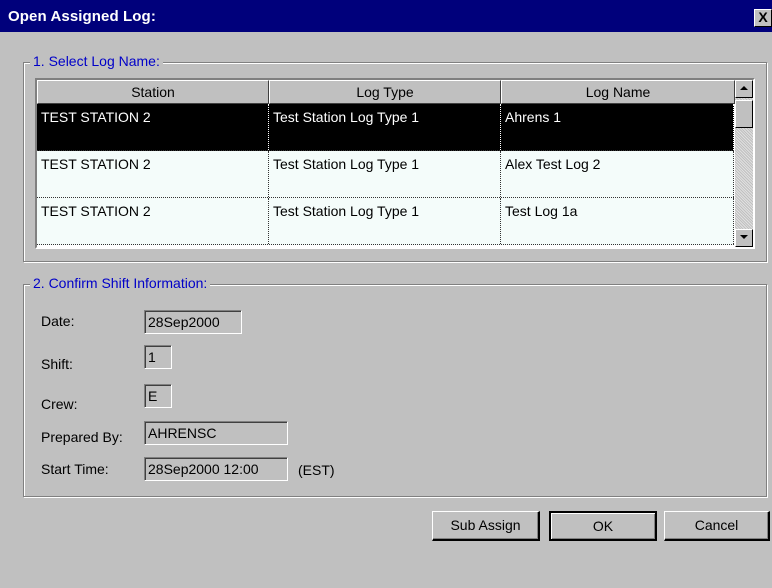 This screenshot has width=772, height=588. Describe the element at coordinates (193, 322) in the screenshot. I see `date-field: 28Sep2000` at that location.